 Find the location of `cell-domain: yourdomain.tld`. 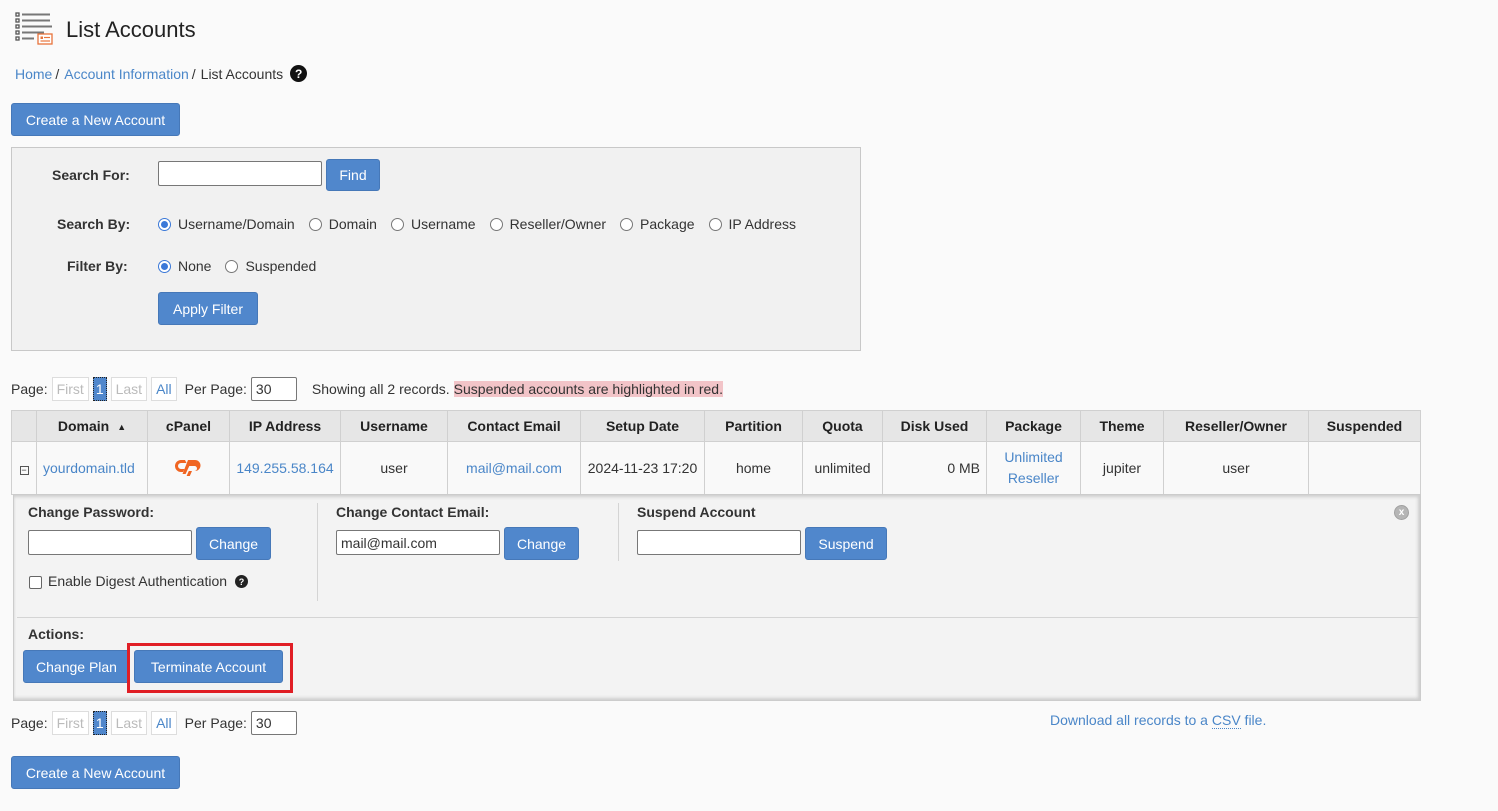

cell-domain: yourdomain.tld is located at coordinates (92, 468).